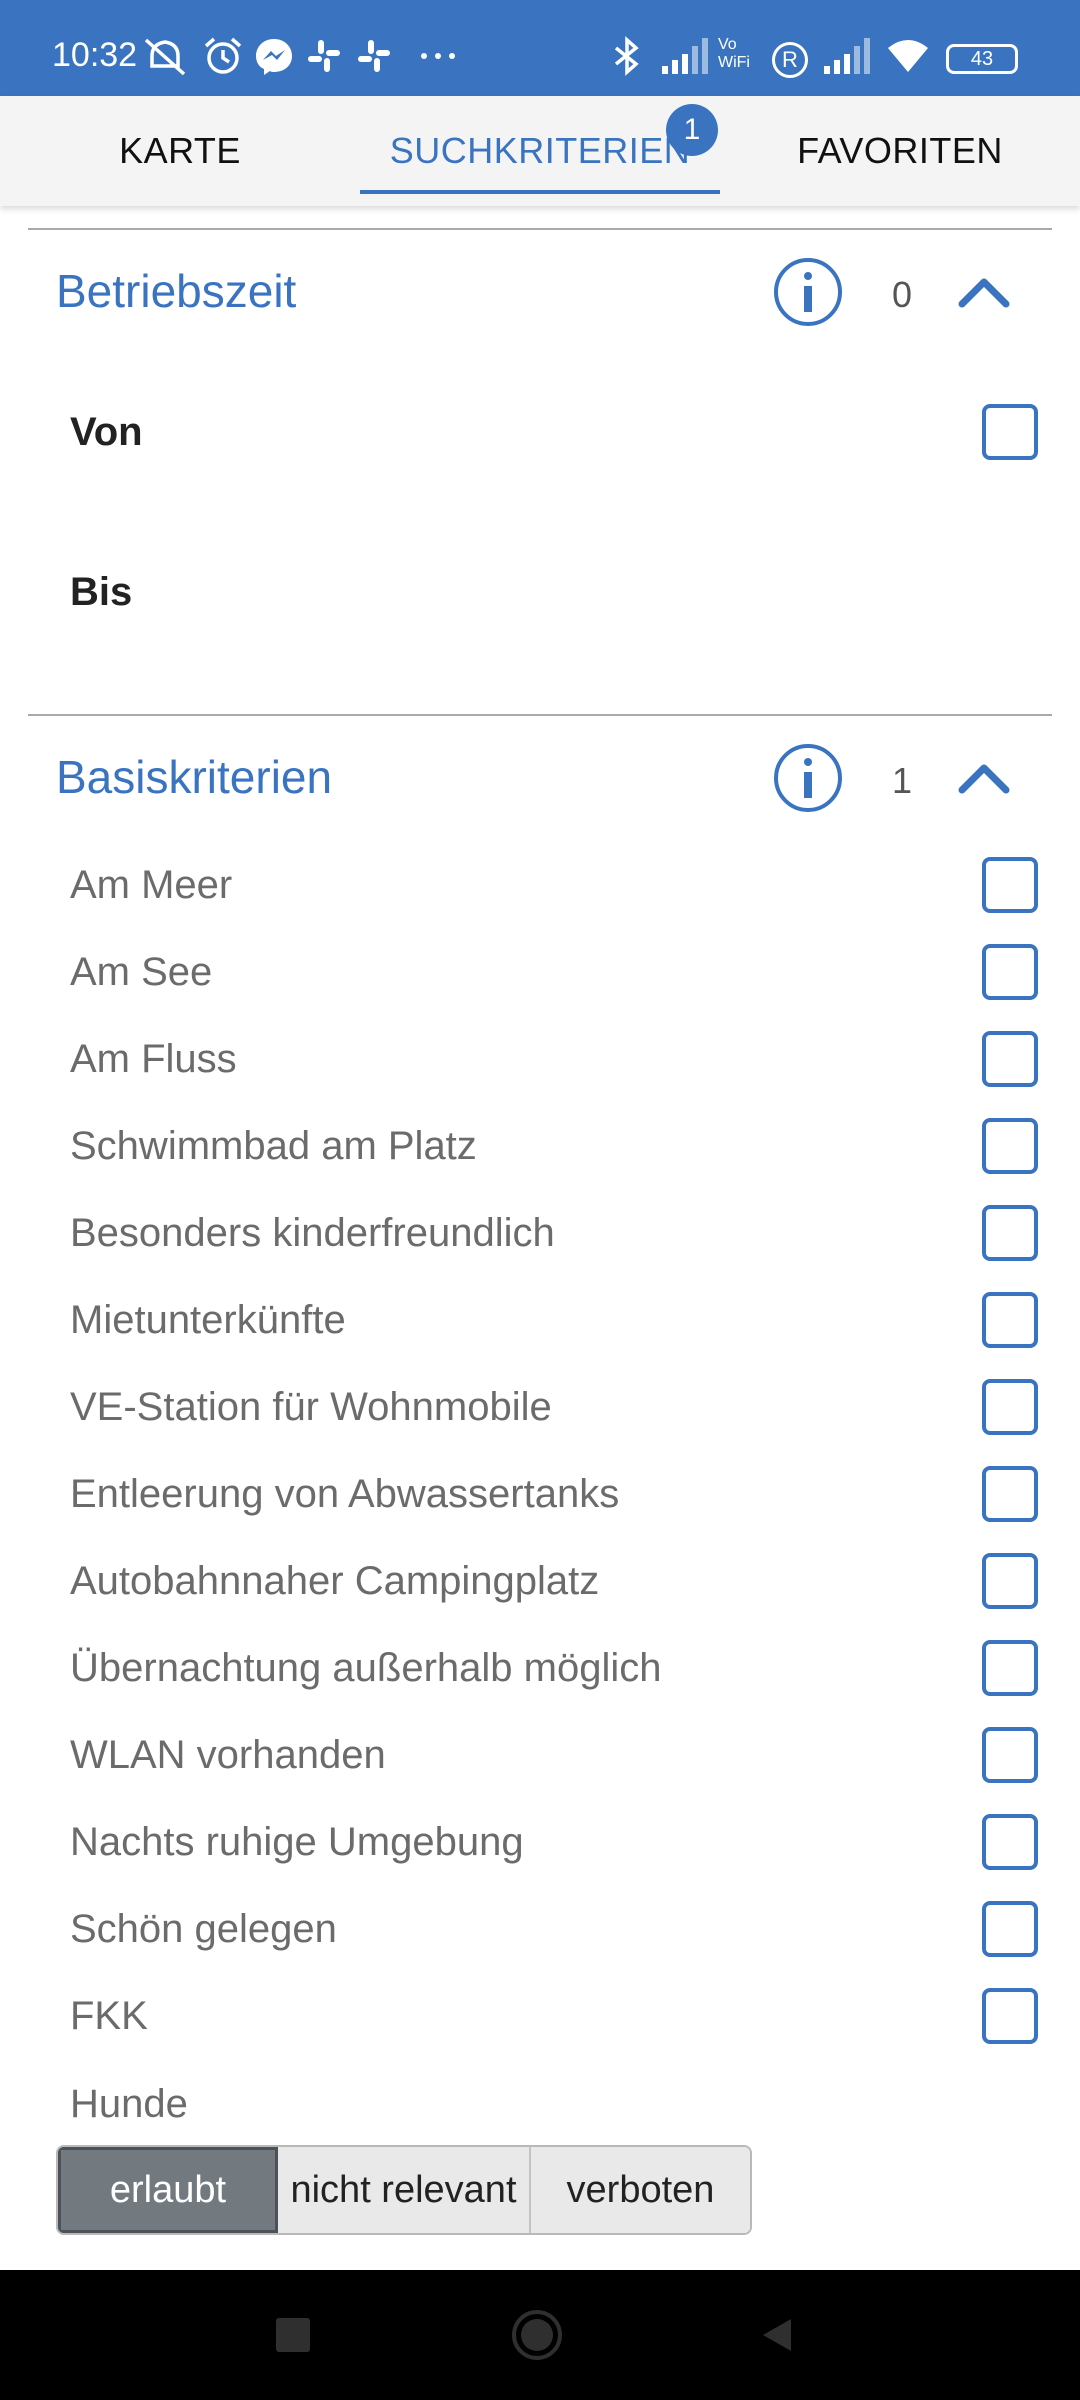 This screenshot has height=2400, width=1080. What do you see at coordinates (790, 60) in the screenshot?
I see `roaming-icon: R` at bounding box center [790, 60].